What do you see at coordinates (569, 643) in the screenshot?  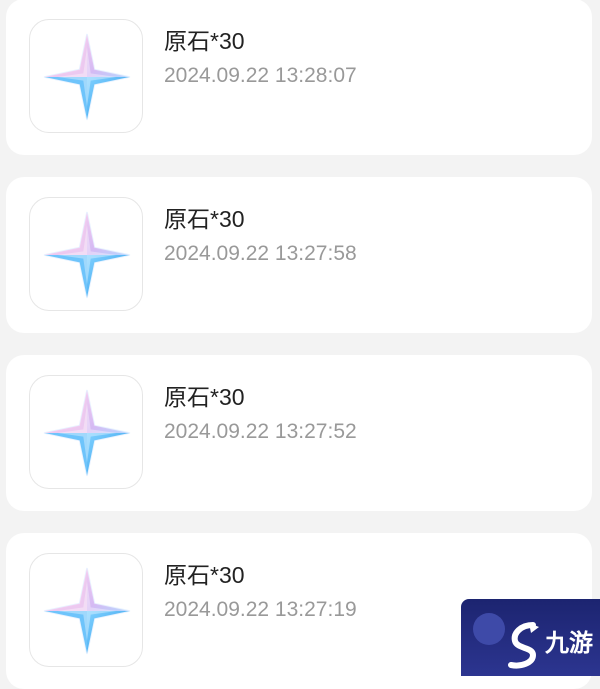 I see `watermark-text: 九游` at bounding box center [569, 643].